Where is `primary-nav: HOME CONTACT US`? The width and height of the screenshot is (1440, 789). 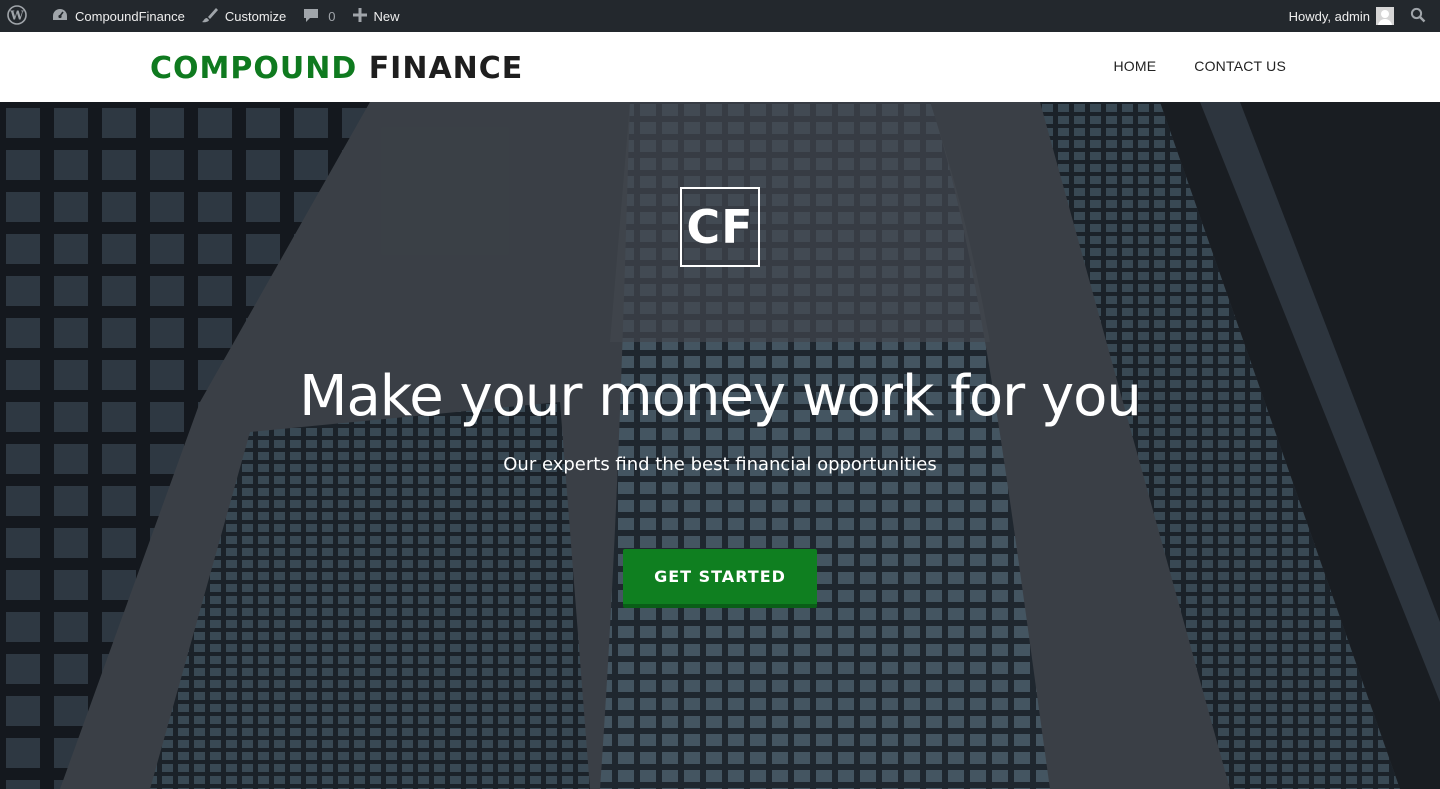 primary-nav: HOME CONTACT US is located at coordinates (1199, 66).